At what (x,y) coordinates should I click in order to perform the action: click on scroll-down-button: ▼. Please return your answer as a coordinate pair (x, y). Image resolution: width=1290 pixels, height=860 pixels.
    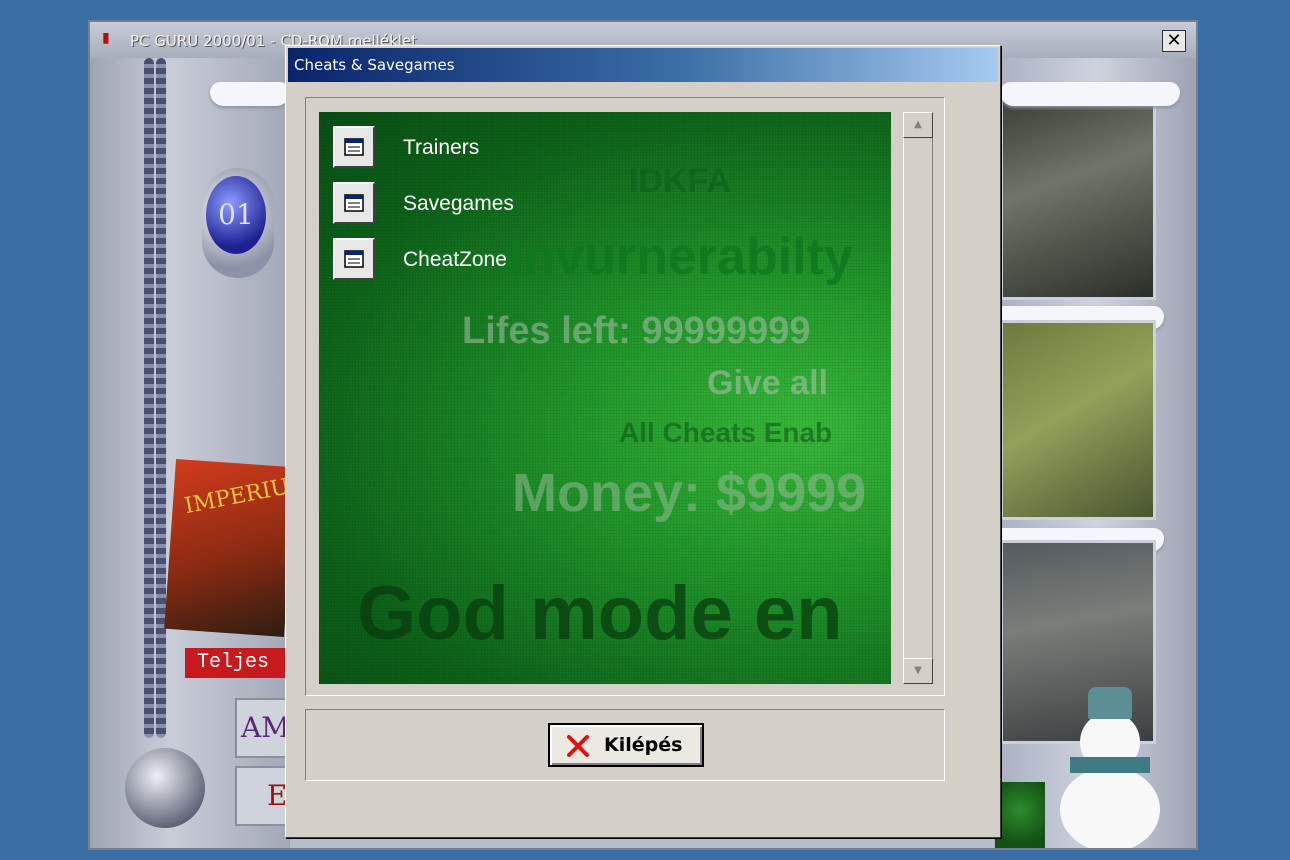
    Looking at the image, I should click on (918, 671).